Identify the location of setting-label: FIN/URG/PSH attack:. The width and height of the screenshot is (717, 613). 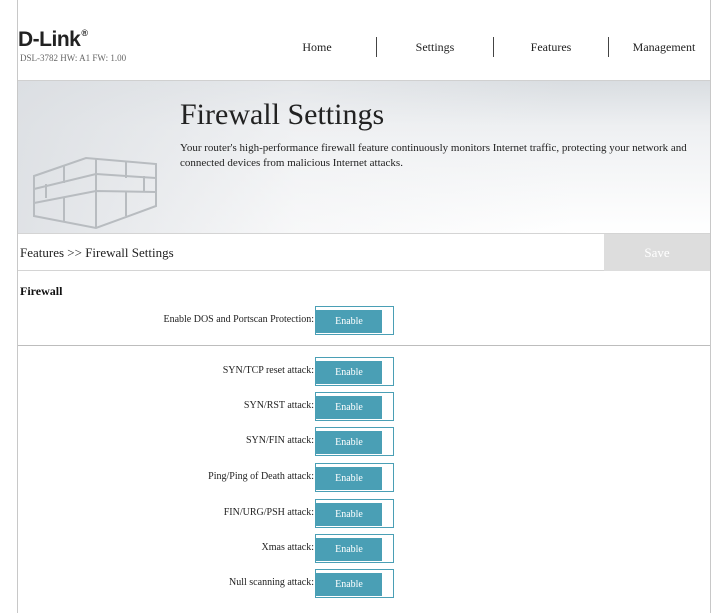
(268, 512).